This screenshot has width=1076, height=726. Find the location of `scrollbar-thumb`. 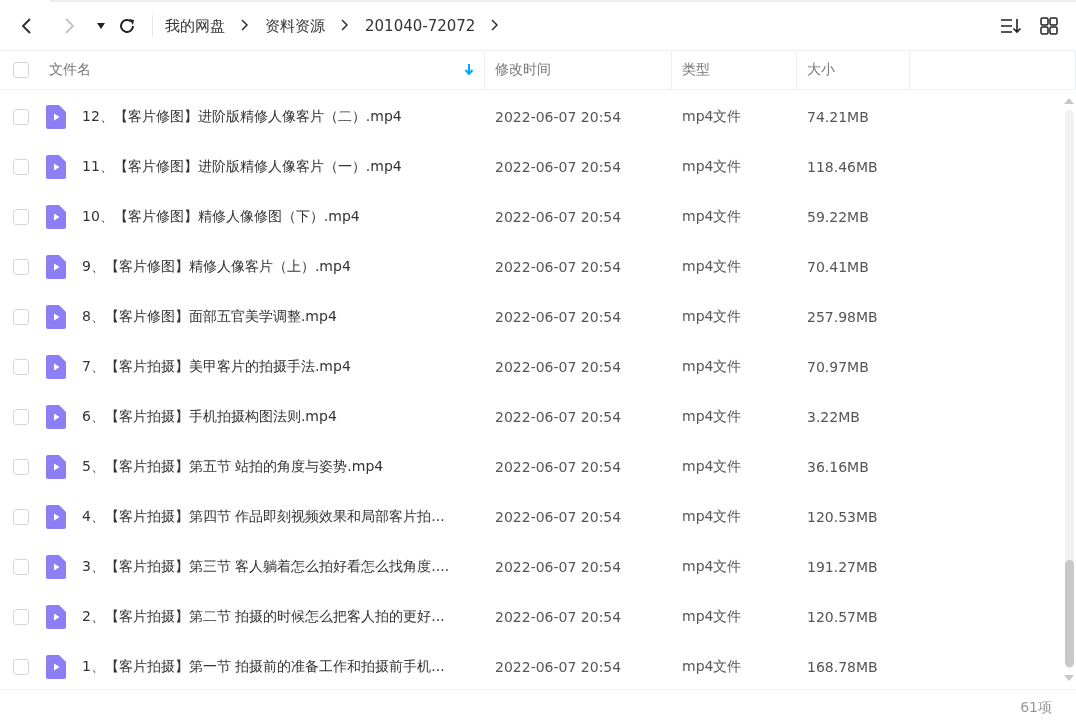

scrollbar-thumb is located at coordinates (1069, 613).